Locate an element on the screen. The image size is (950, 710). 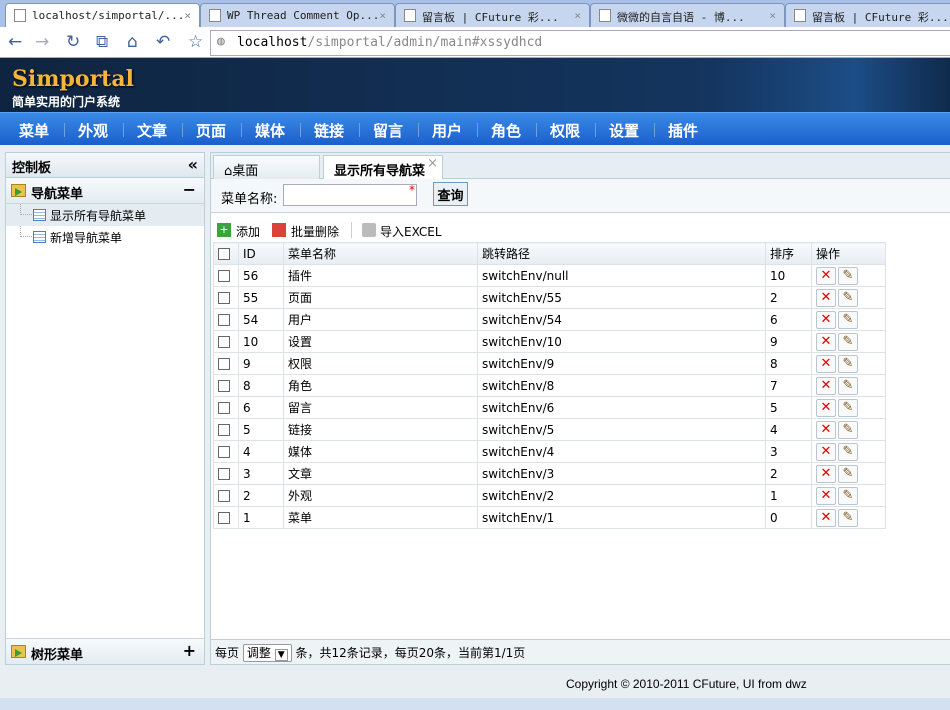
back-icon: ← is located at coordinates (15, 42).